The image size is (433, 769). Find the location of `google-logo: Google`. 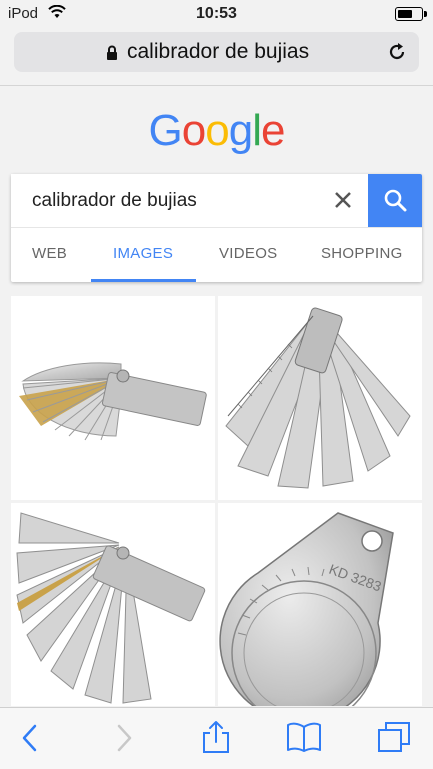

google-logo: Google is located at coordinates (216, 131).